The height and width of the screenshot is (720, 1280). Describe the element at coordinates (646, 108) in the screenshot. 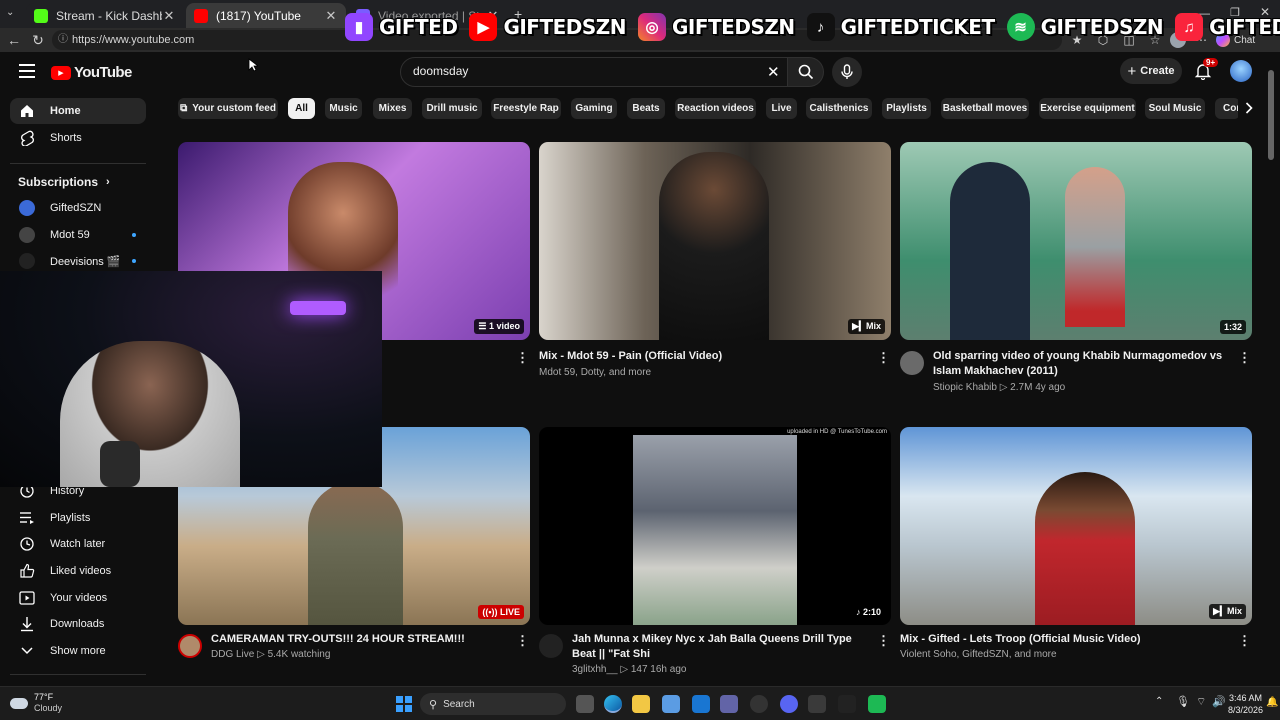

I see `chip-beats: Beats` at that location.